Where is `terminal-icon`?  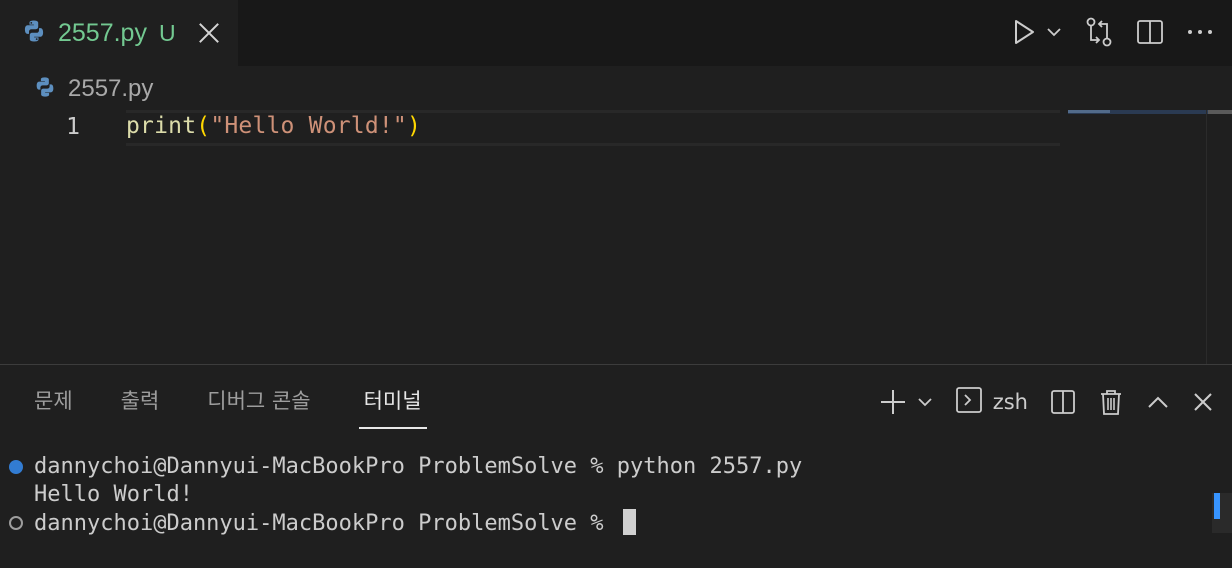
terminal-icon is located at coordinates (969, 402).